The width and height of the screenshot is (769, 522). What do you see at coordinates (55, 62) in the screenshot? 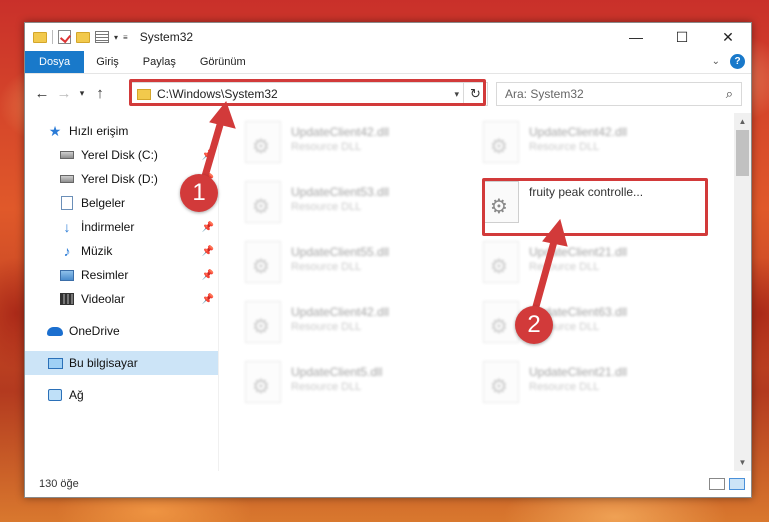
I see `tab-file: Dosya` at bounding box center [55, 62].